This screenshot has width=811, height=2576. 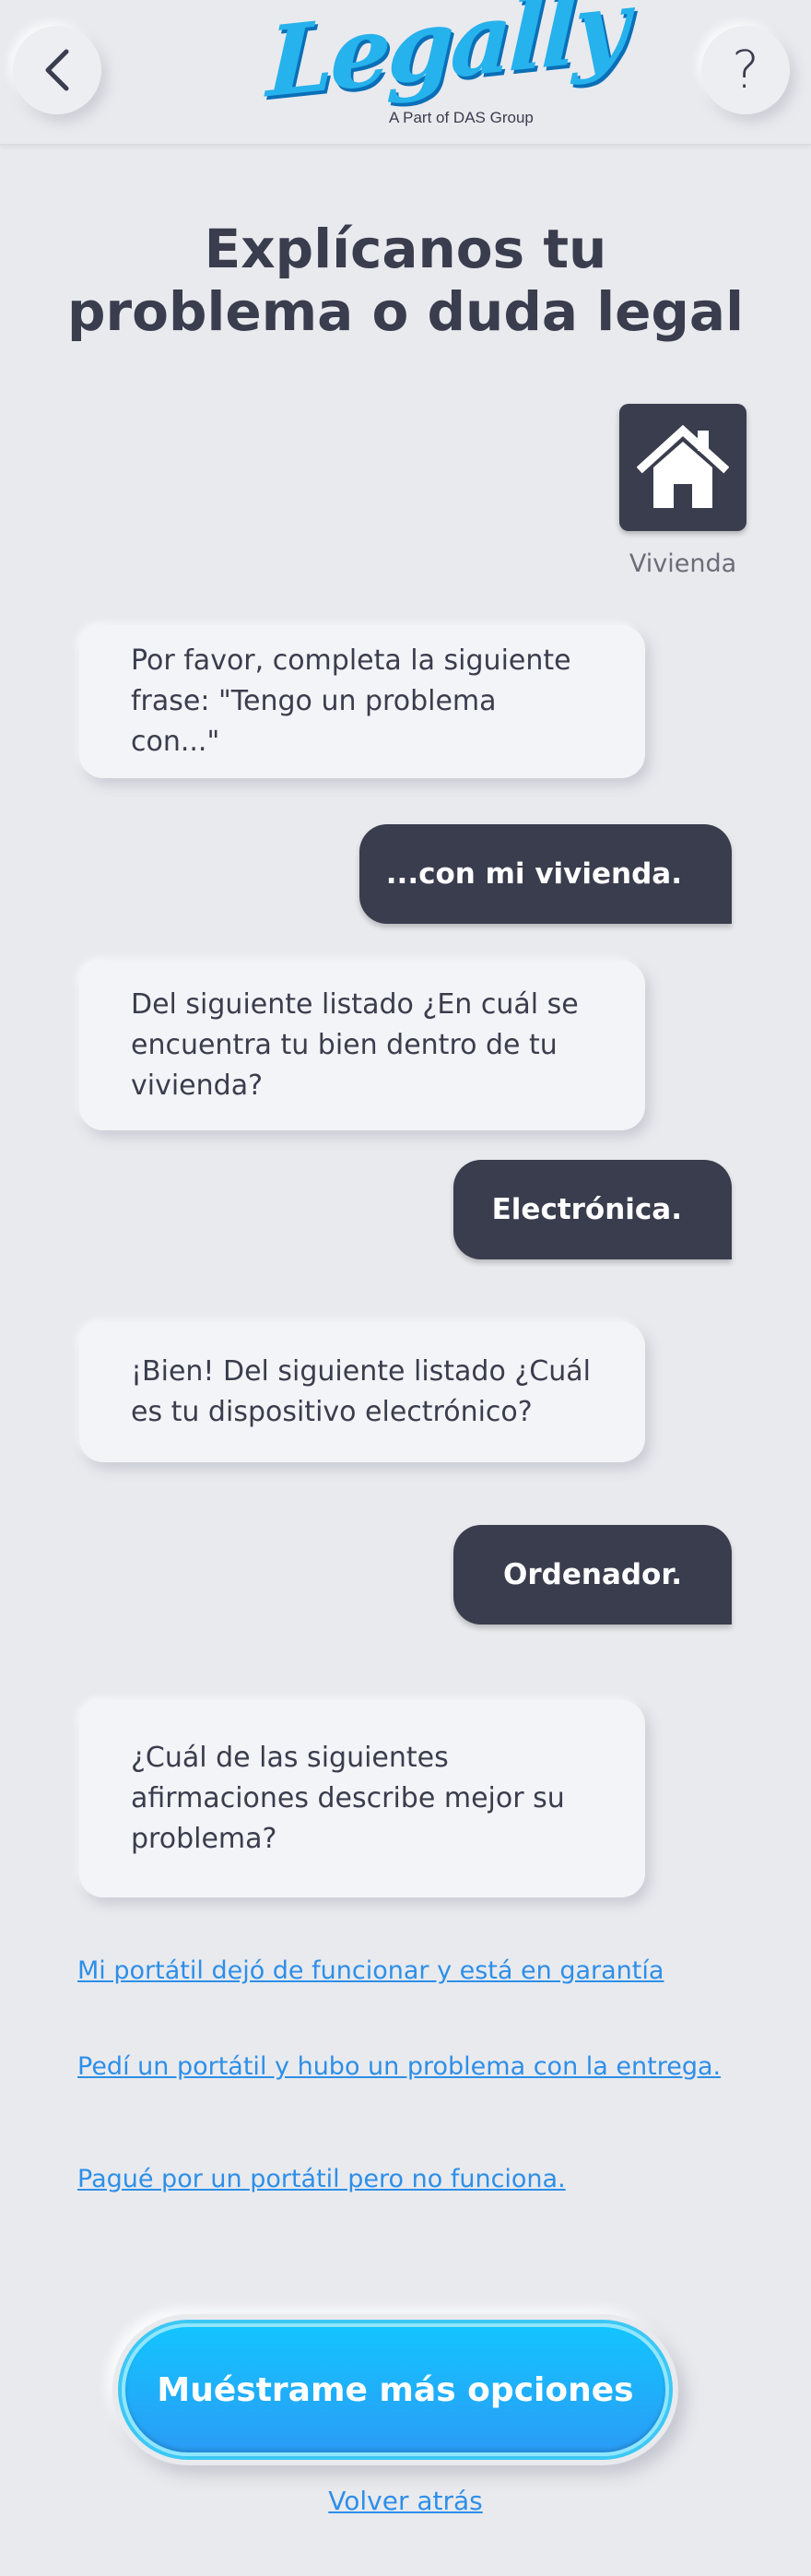 I want to click on app-header: Legally A Part of DAS Group ?, so click(x=406, y=73).